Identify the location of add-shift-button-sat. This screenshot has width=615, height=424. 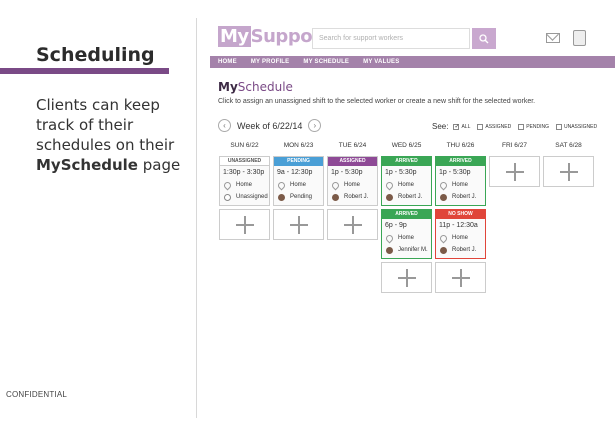
(568, 171).